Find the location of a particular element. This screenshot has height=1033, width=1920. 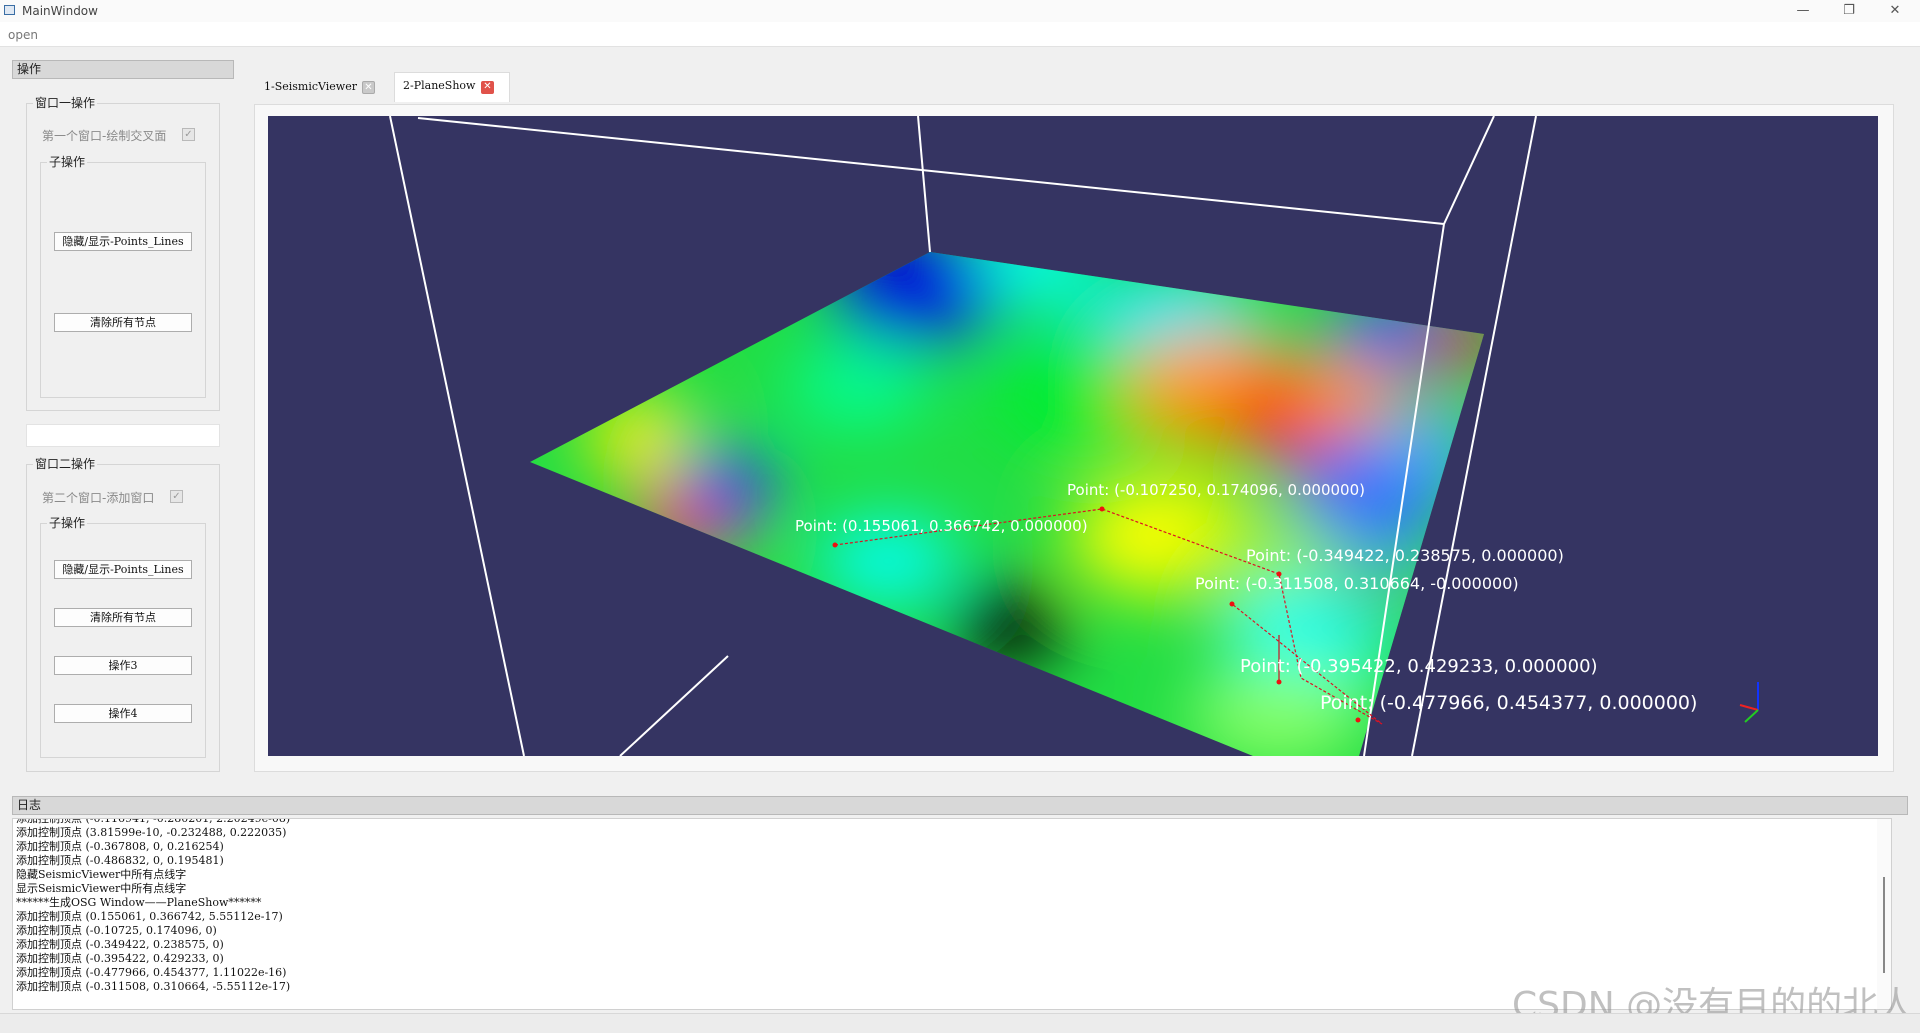

operation4-button: 操作4 is located at coordinates (123, 713).